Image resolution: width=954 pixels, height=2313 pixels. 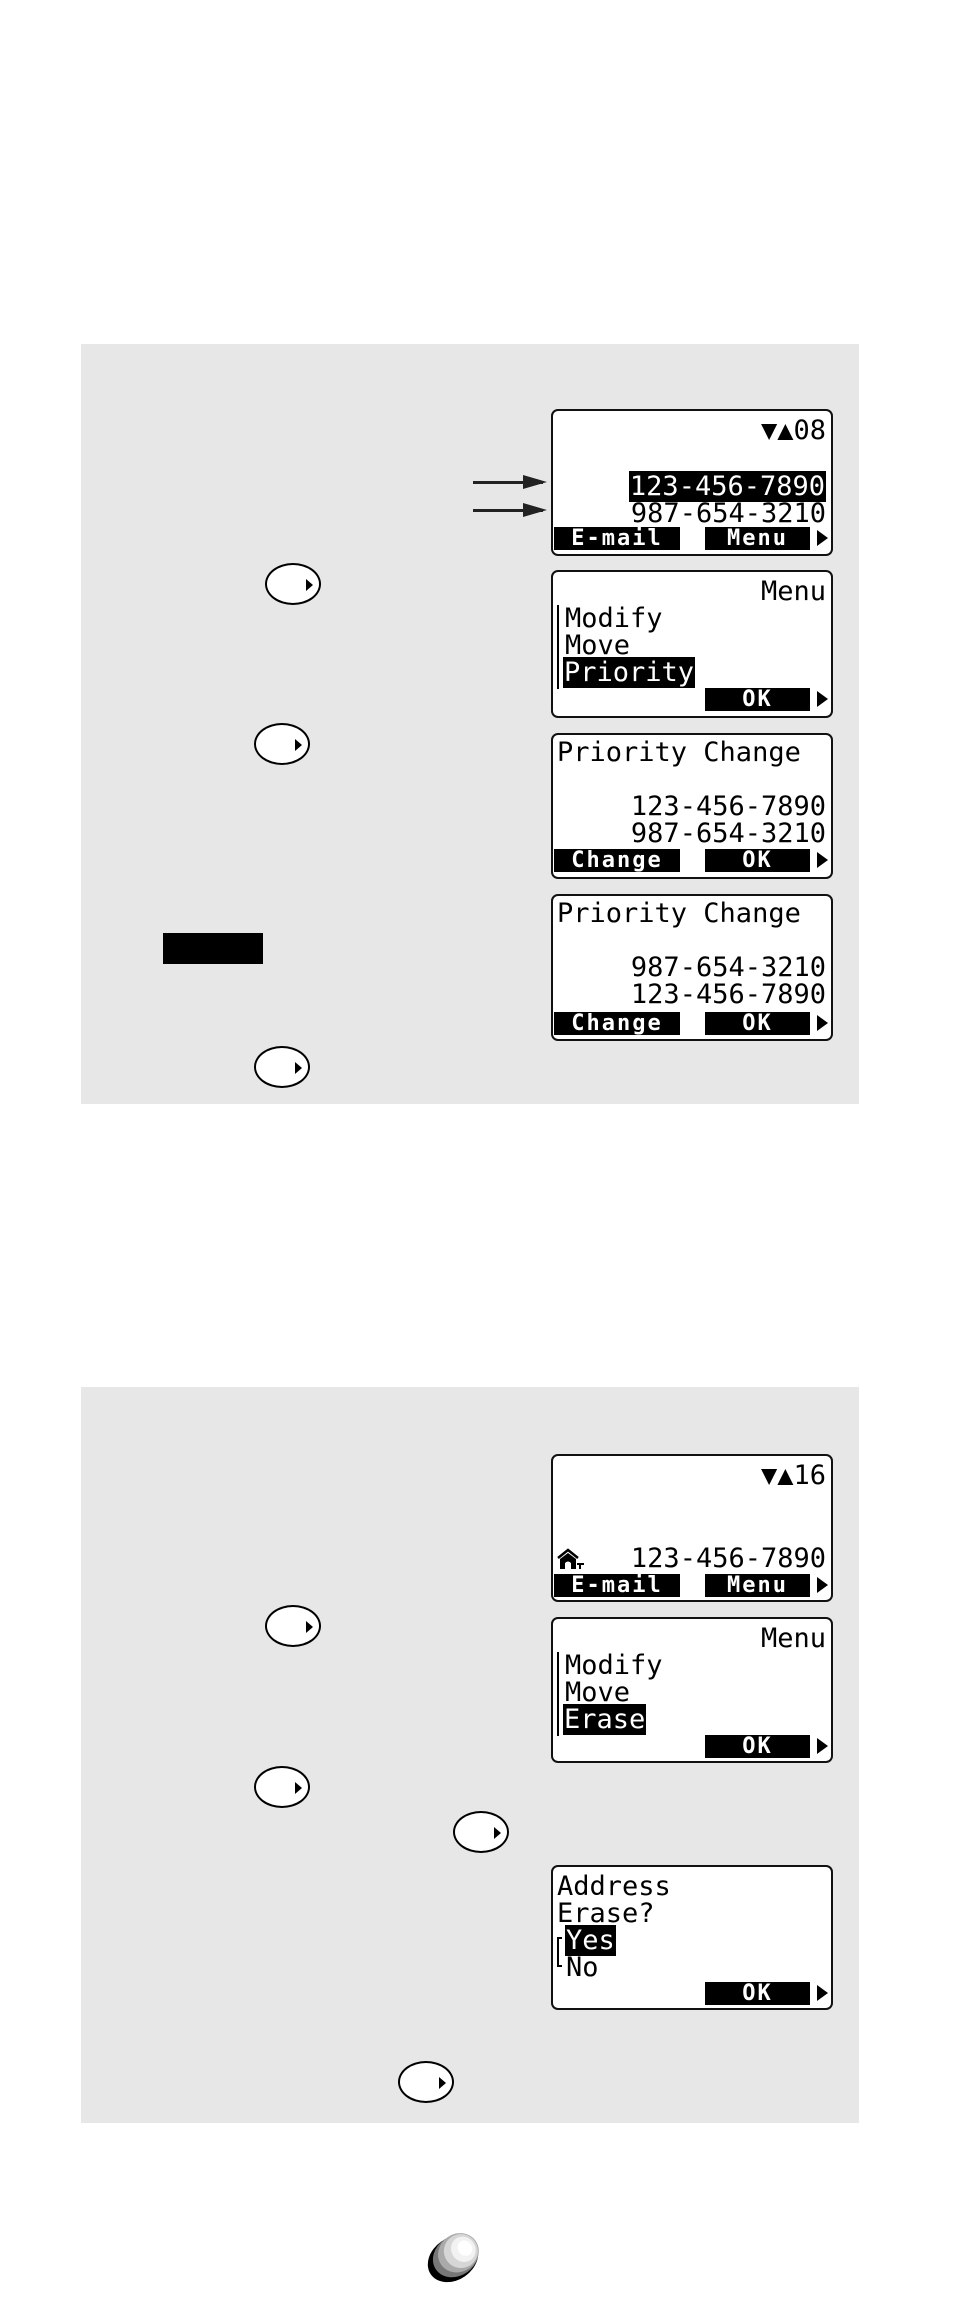 What do you see at coordinates (213, 948) in the screenshot?
I see `change-key-label` at bounding box center [213, 948].